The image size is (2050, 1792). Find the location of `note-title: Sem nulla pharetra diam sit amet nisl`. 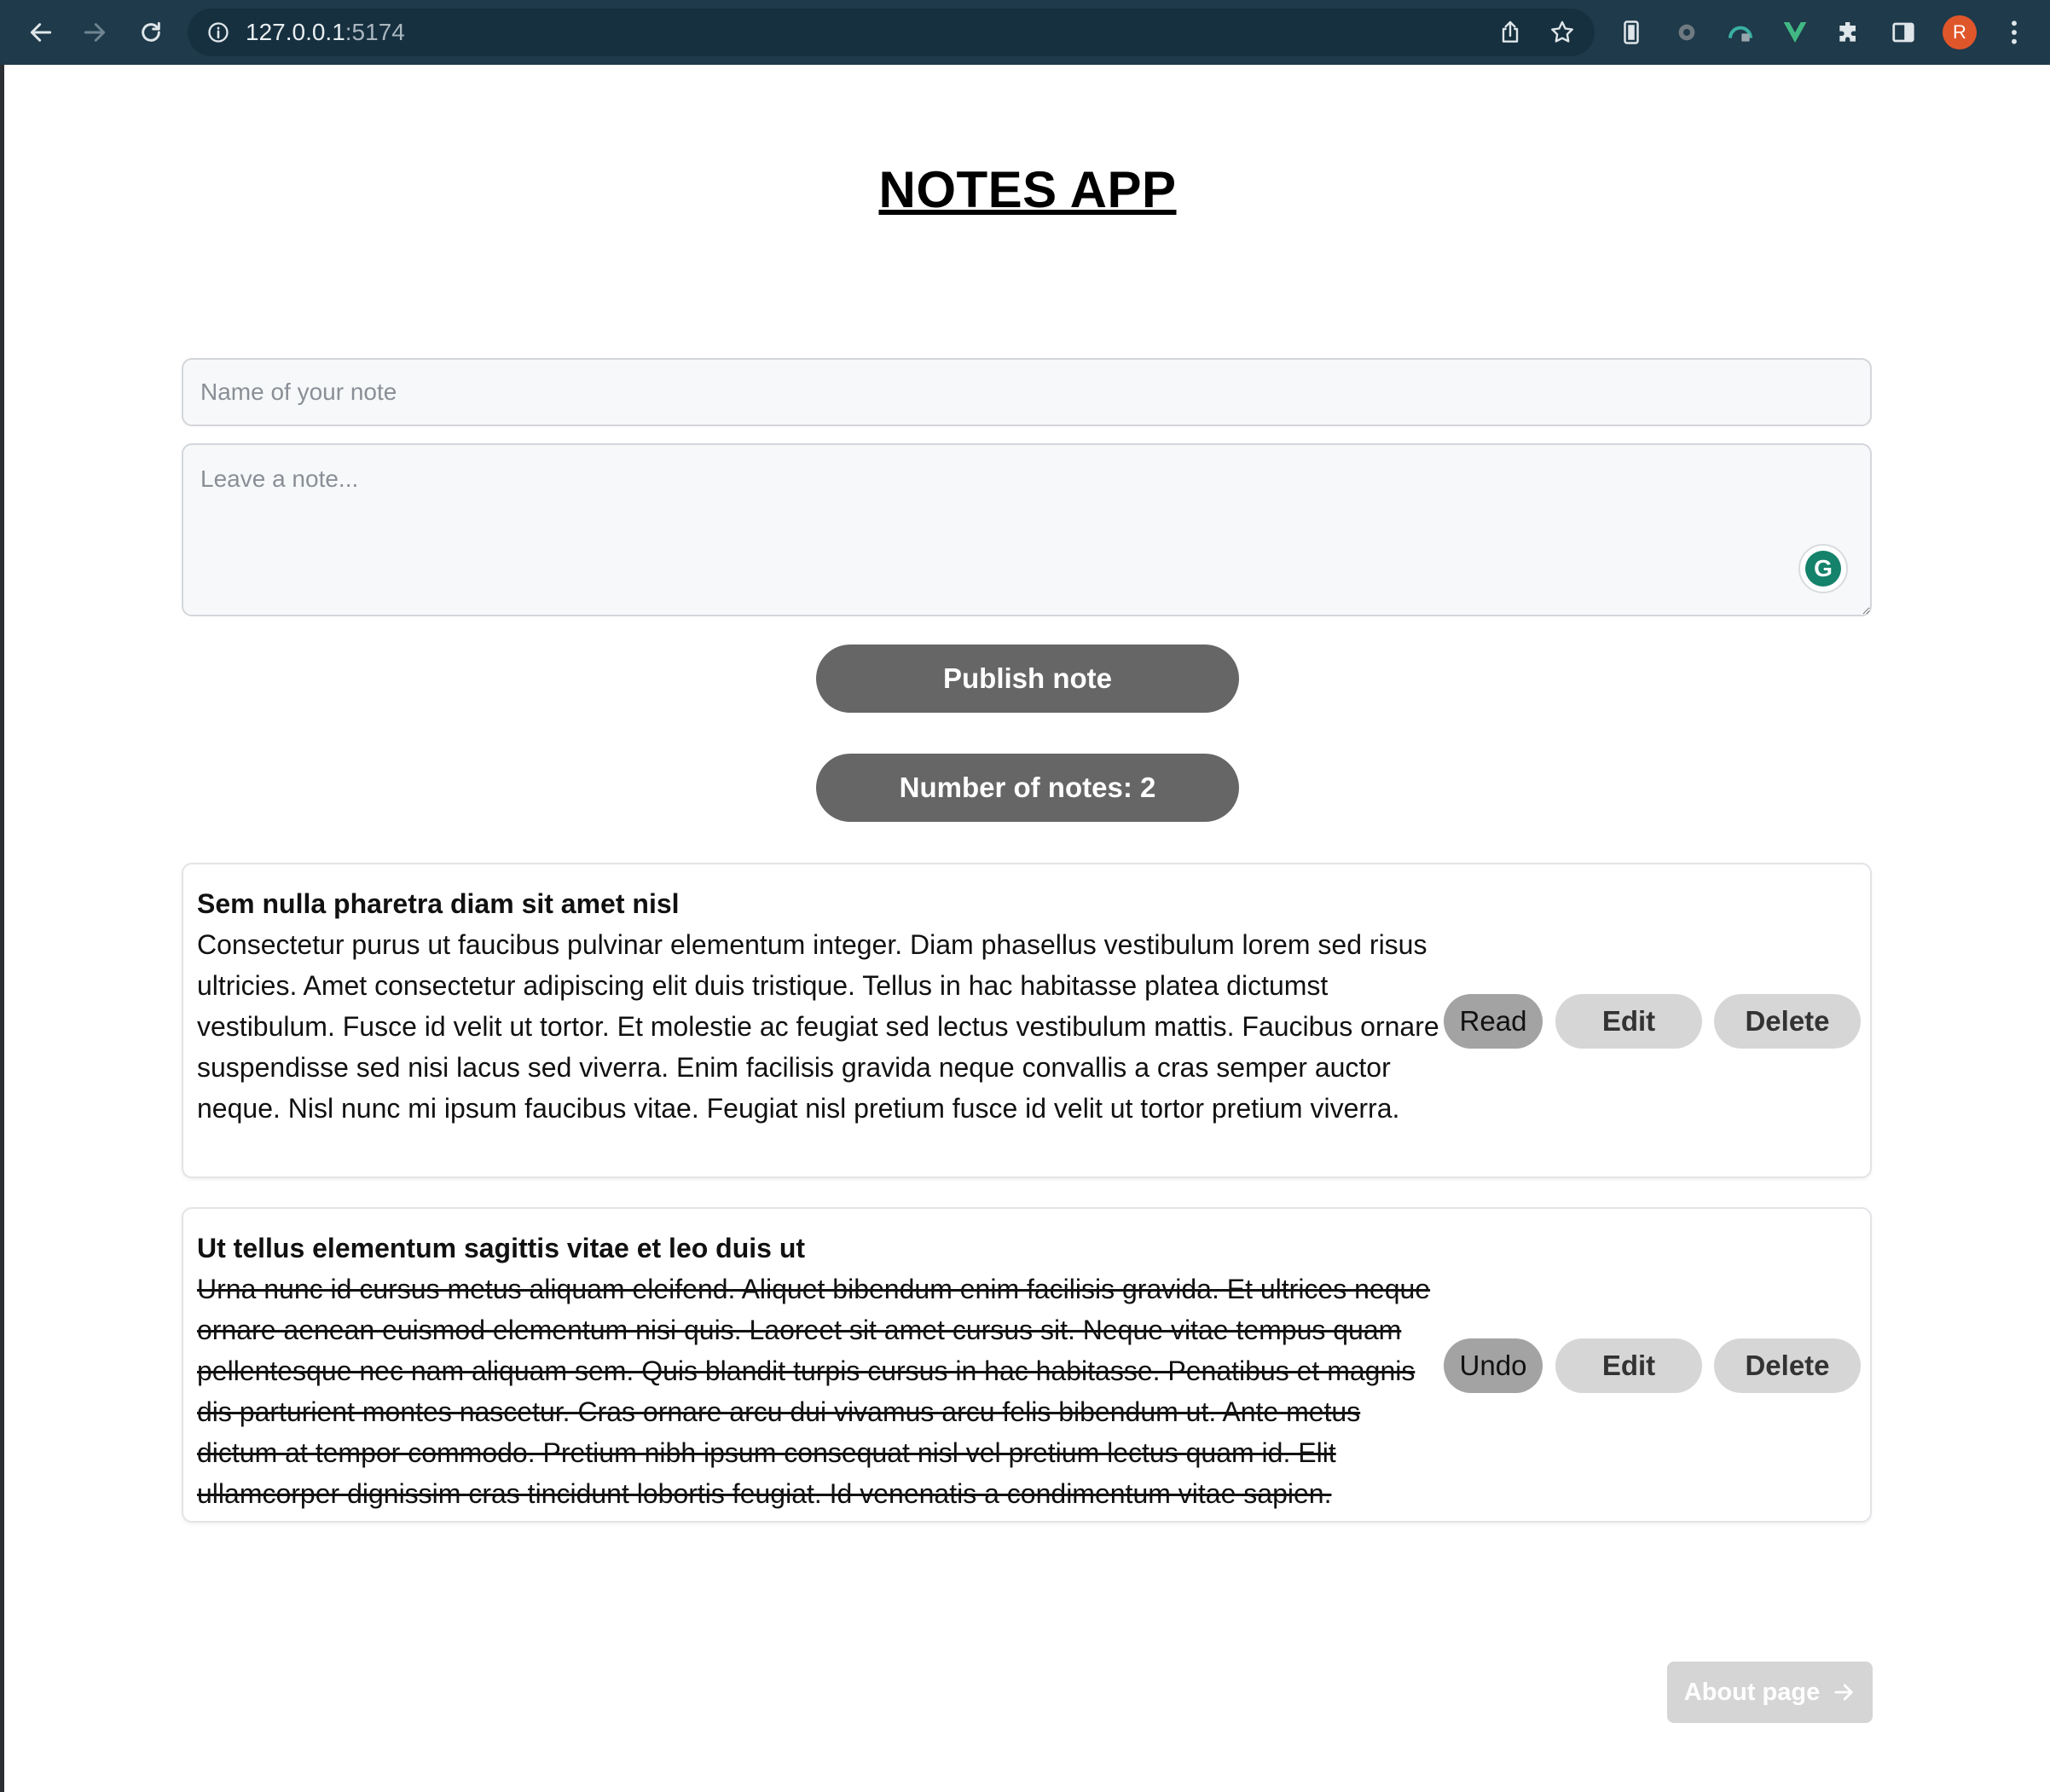

note-title: Sem nulla pharetra diam sit amet nisl is located at coordinates (439, 903).